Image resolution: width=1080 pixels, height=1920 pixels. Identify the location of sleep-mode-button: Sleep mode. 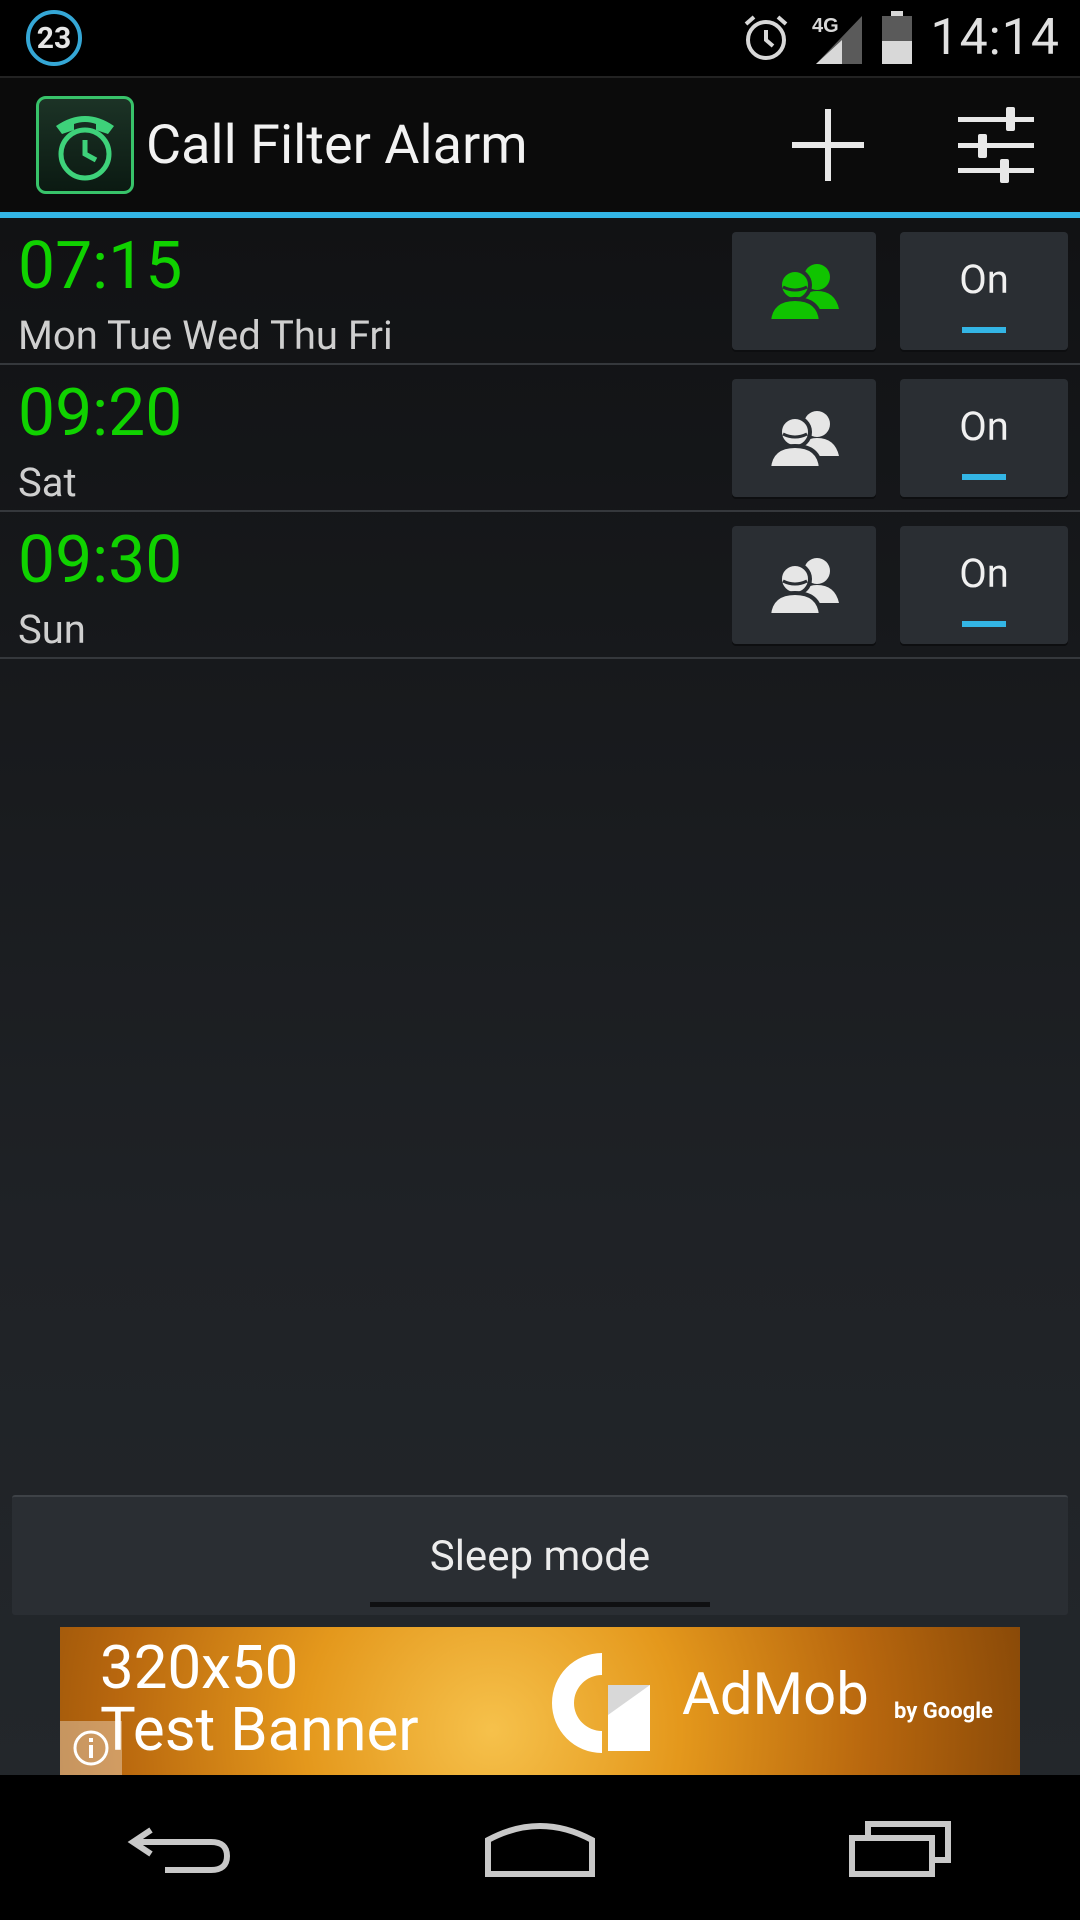
(540, 1555).